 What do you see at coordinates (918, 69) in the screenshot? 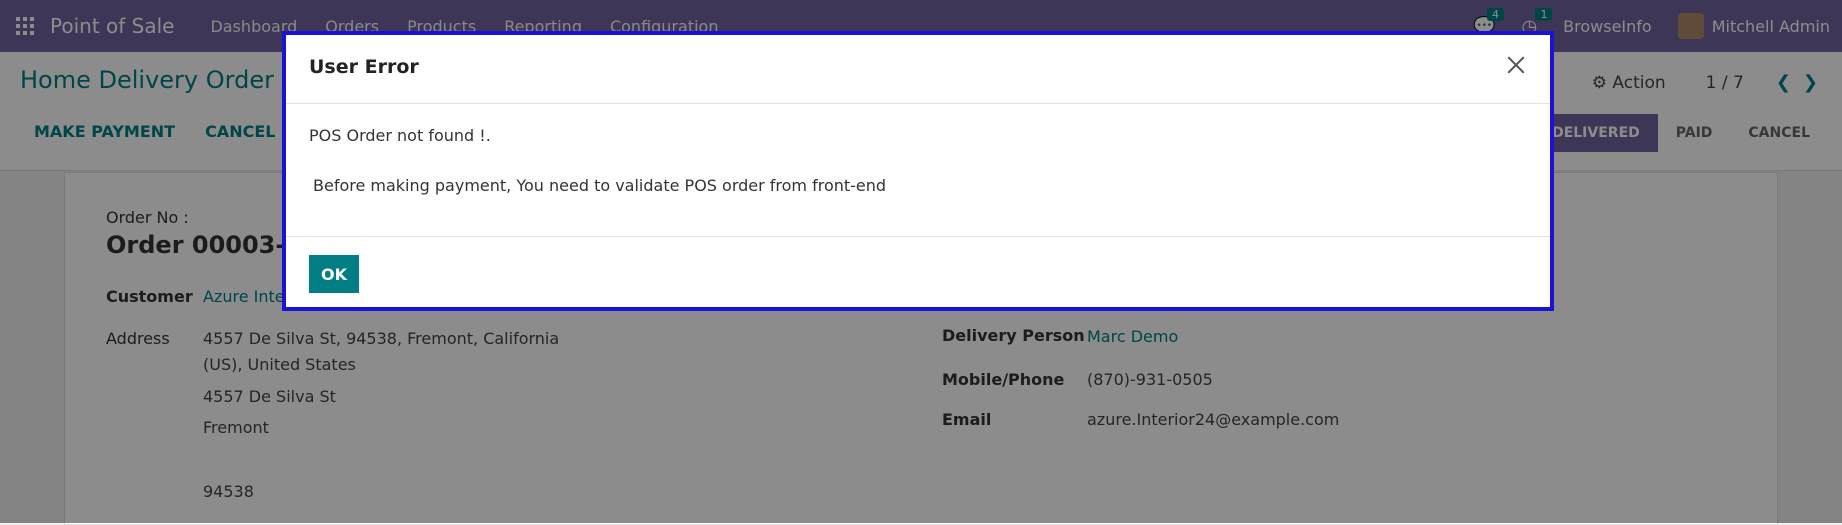
I see `dialog-header: User Error` at bounding box center [918, 69].